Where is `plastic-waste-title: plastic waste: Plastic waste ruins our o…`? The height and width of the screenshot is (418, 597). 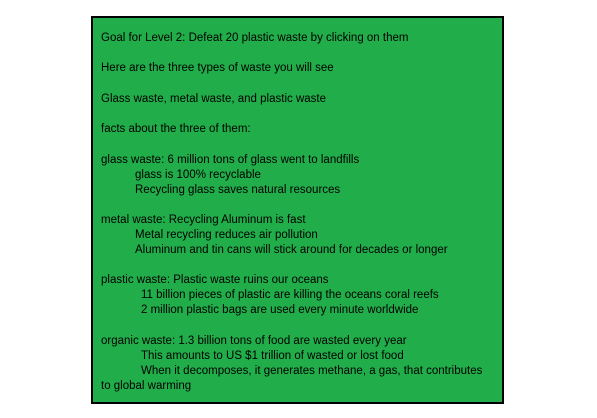
plastic-waste-title: plastic waste: Plastic waste ruins our o… is located at coordinates (215, 280).